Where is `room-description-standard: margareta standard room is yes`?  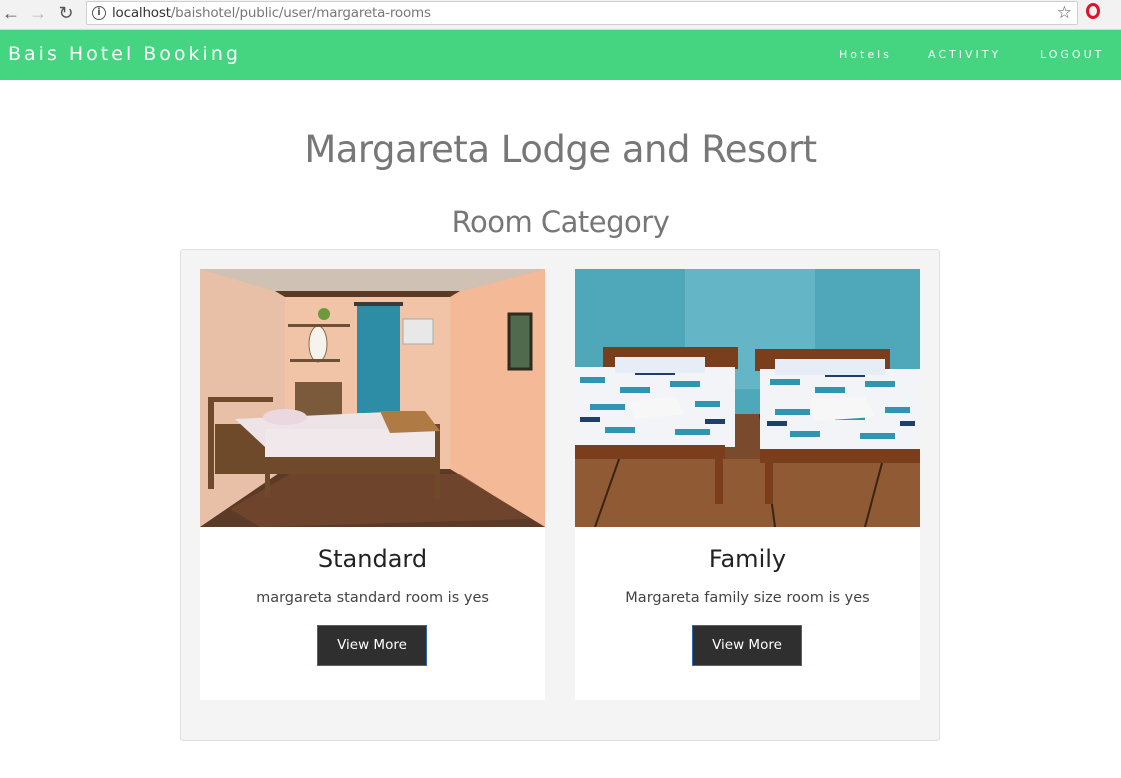 room-description-standard: margareta standard room is yes is located at coordinates (372, 598).